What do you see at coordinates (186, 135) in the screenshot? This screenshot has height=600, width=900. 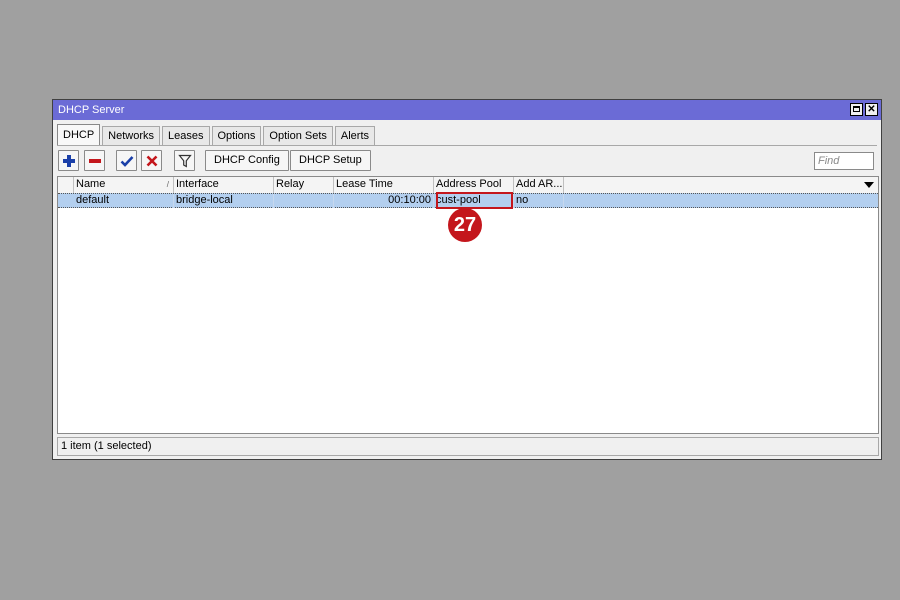 I see `tab-leases: Leases` at bounding box center [186, 135].